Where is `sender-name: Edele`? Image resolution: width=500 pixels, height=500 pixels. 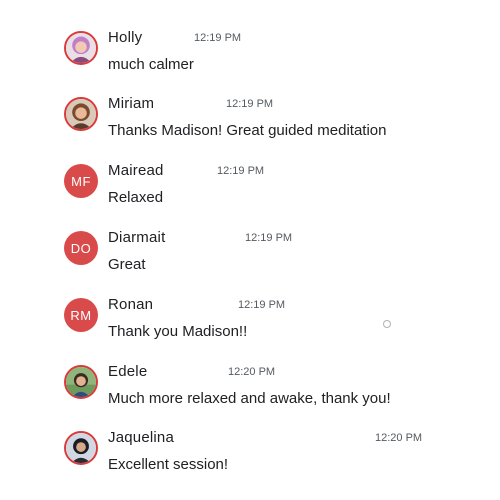 sender-name: Edele is located at coordinates (128, 371).